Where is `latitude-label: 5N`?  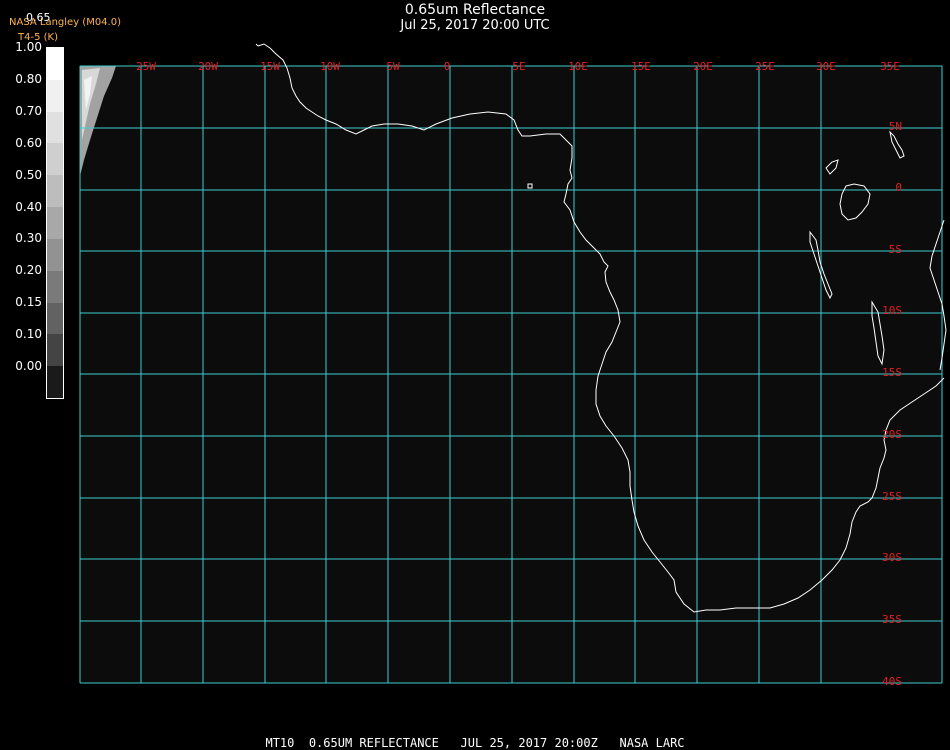 latitude-label: 5N is located at coordinates (895, 126).